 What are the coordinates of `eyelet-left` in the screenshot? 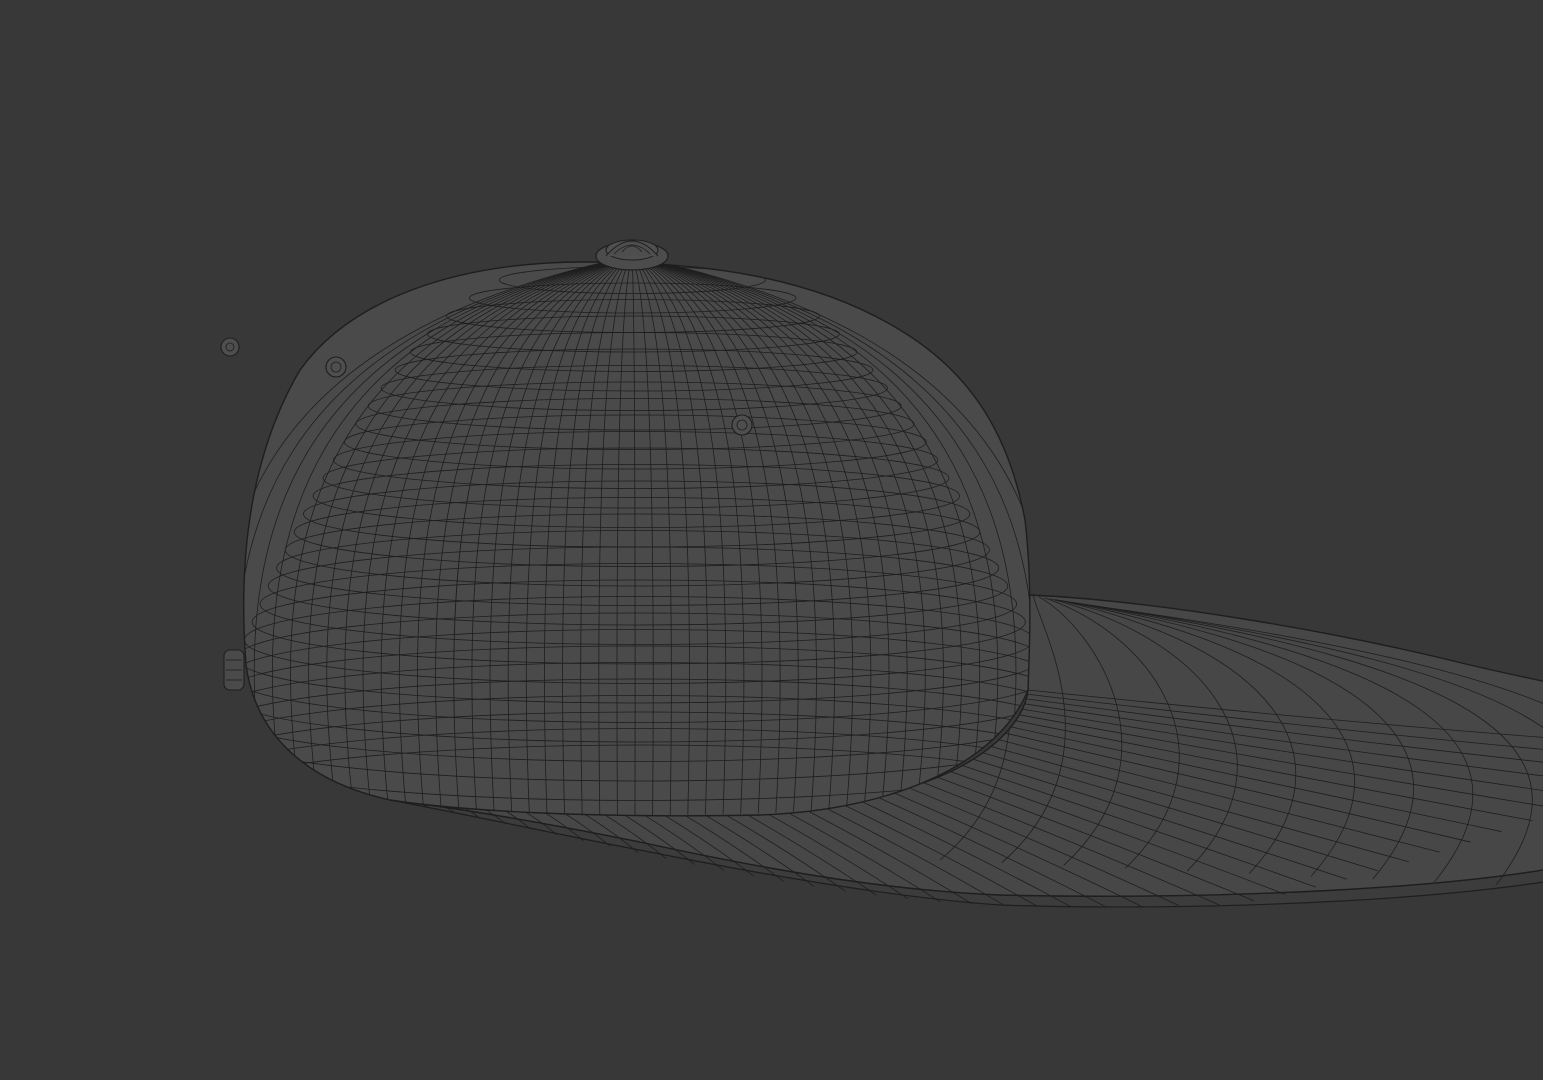 It's located at (336, 367).